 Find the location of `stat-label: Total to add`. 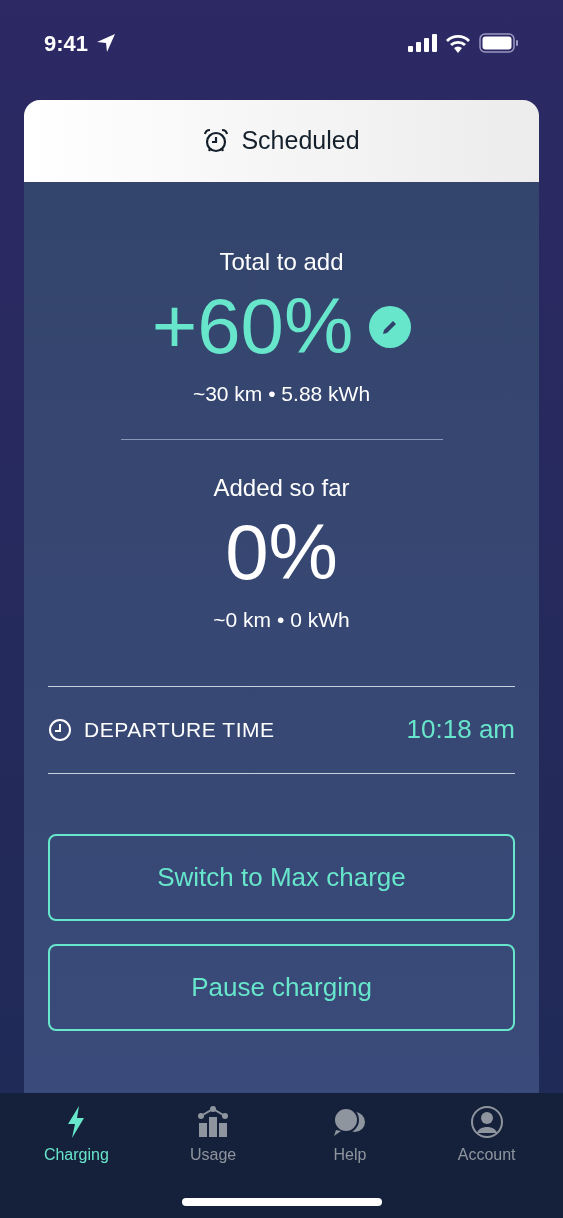

stat-label: Total to add is located at coordinates (281, 262).